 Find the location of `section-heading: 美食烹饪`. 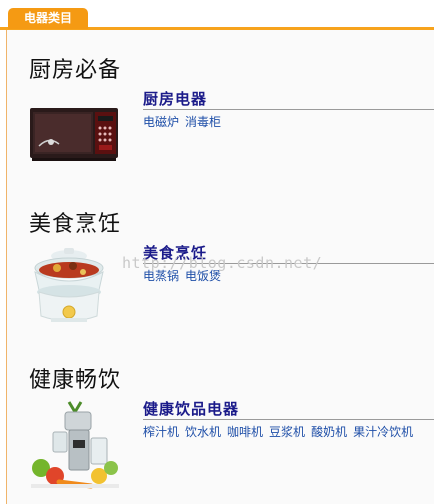

section-heading: 美食烹饪 is located at coordinates (75, 224).